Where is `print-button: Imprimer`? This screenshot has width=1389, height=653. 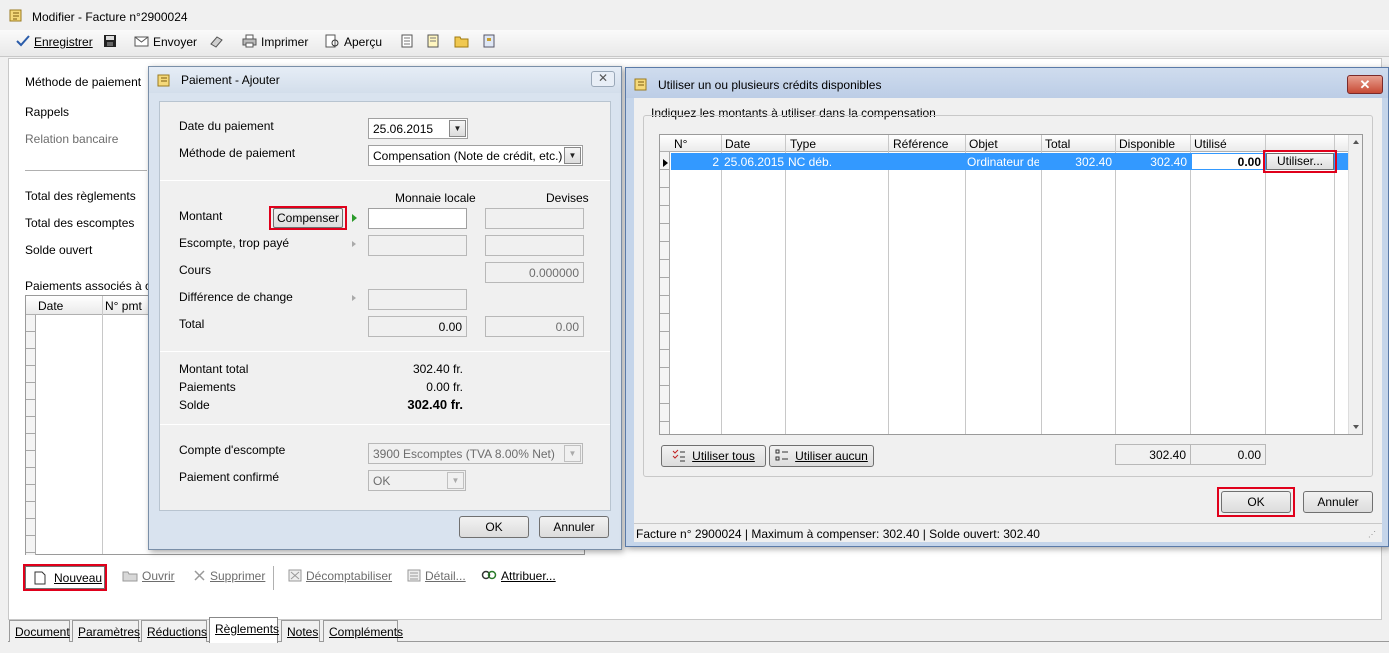
print-button: Imprimer is located at coordinates (275, 43).